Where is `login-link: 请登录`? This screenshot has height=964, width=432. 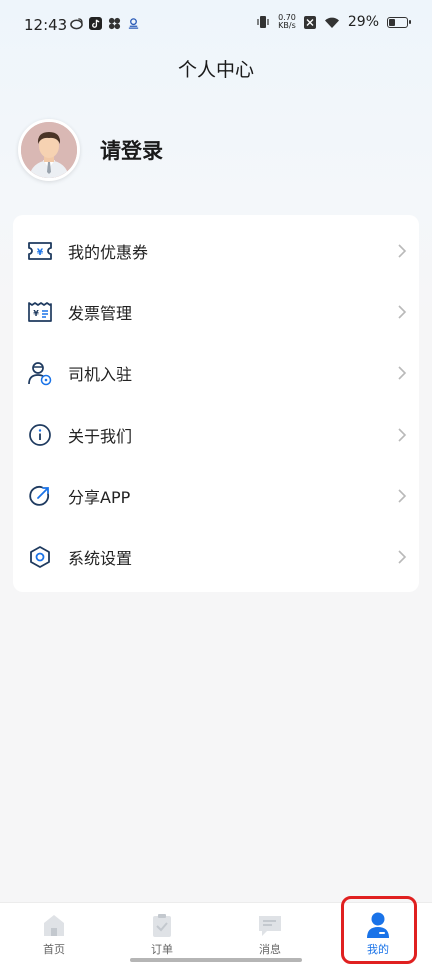 login-link: 请登录 is located at coordinates (131, 150).